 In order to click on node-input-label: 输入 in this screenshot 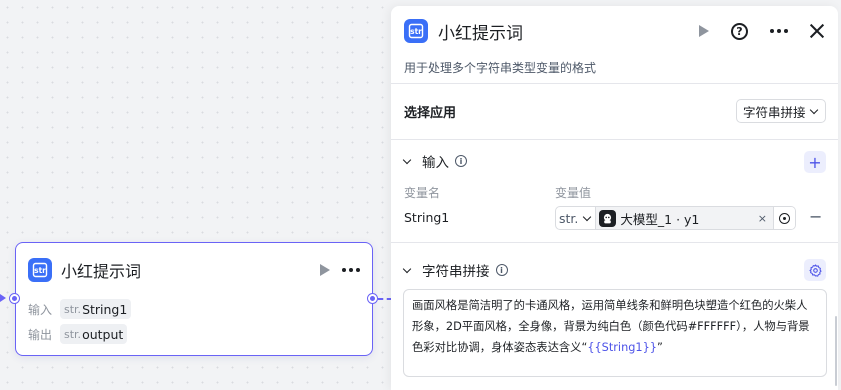, I will do `click(40, 309)`.